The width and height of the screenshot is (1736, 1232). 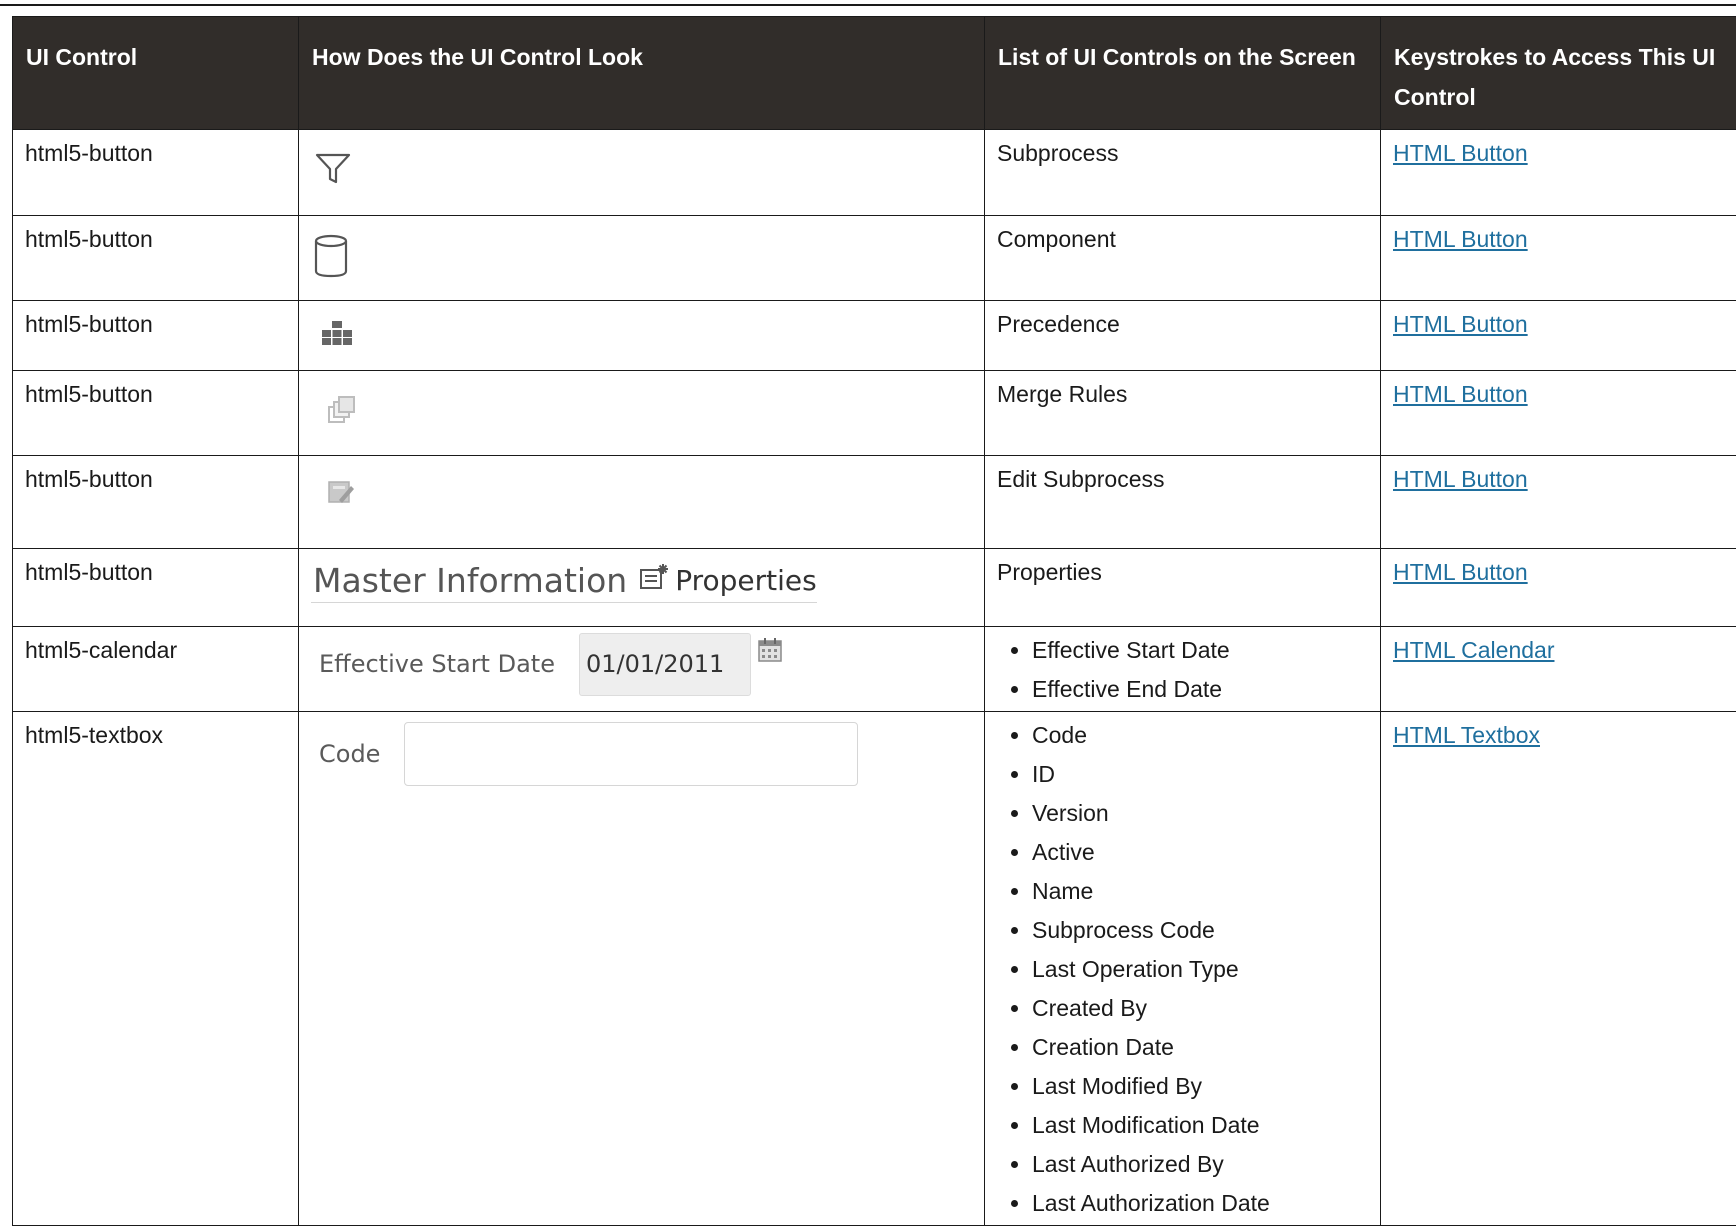 I want to click on control-list-item: Edit Subprocess, so click(x=1081, y=479).